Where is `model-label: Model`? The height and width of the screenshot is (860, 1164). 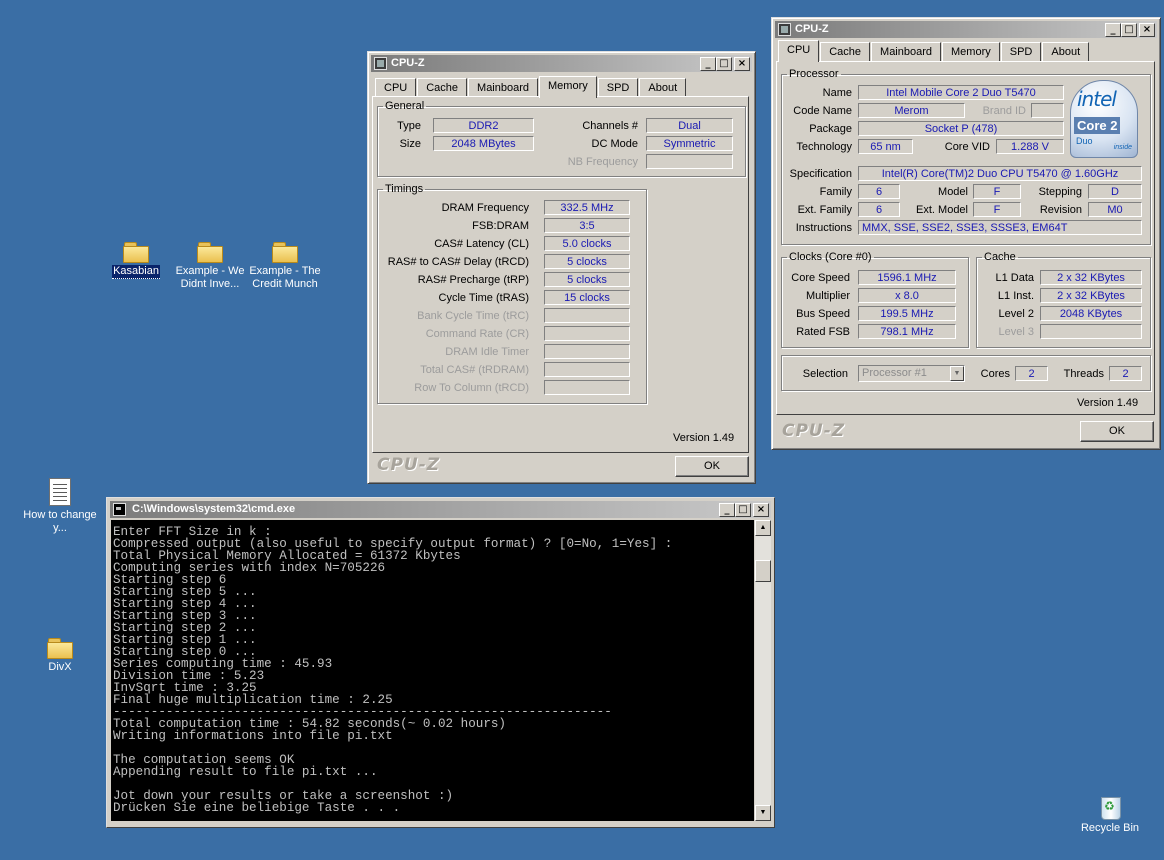 model-label: Model is located at coordinates (953, 192).